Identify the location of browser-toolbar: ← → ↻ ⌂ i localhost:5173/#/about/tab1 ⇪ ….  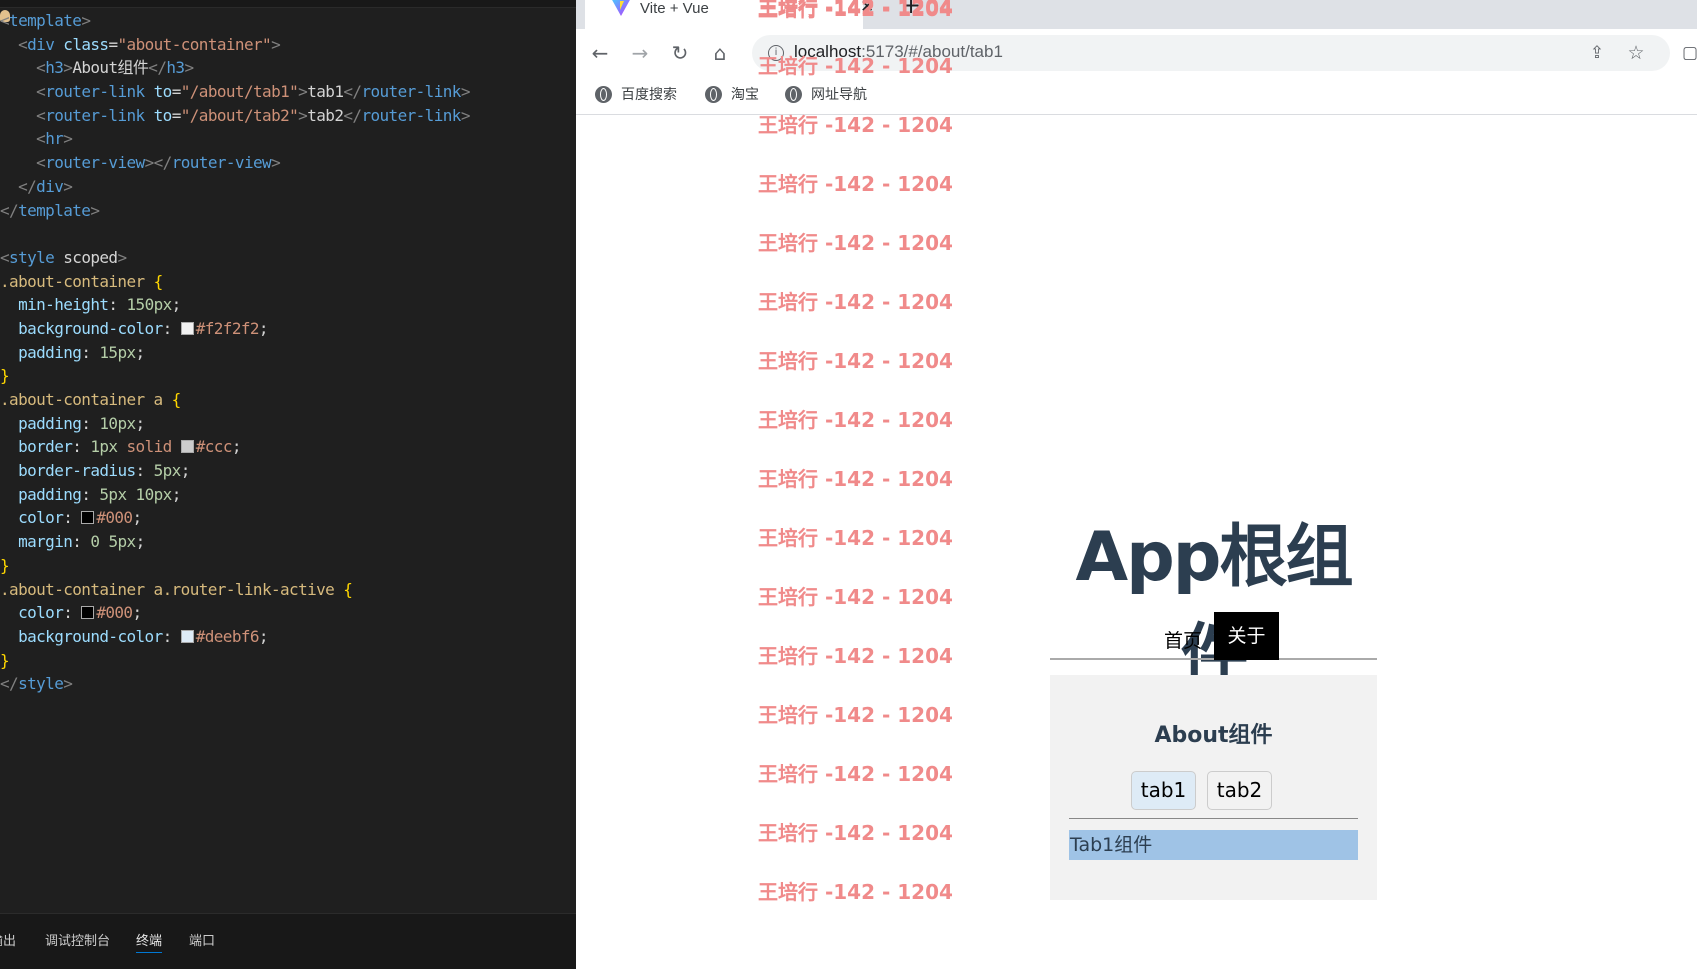
(1136, 54).